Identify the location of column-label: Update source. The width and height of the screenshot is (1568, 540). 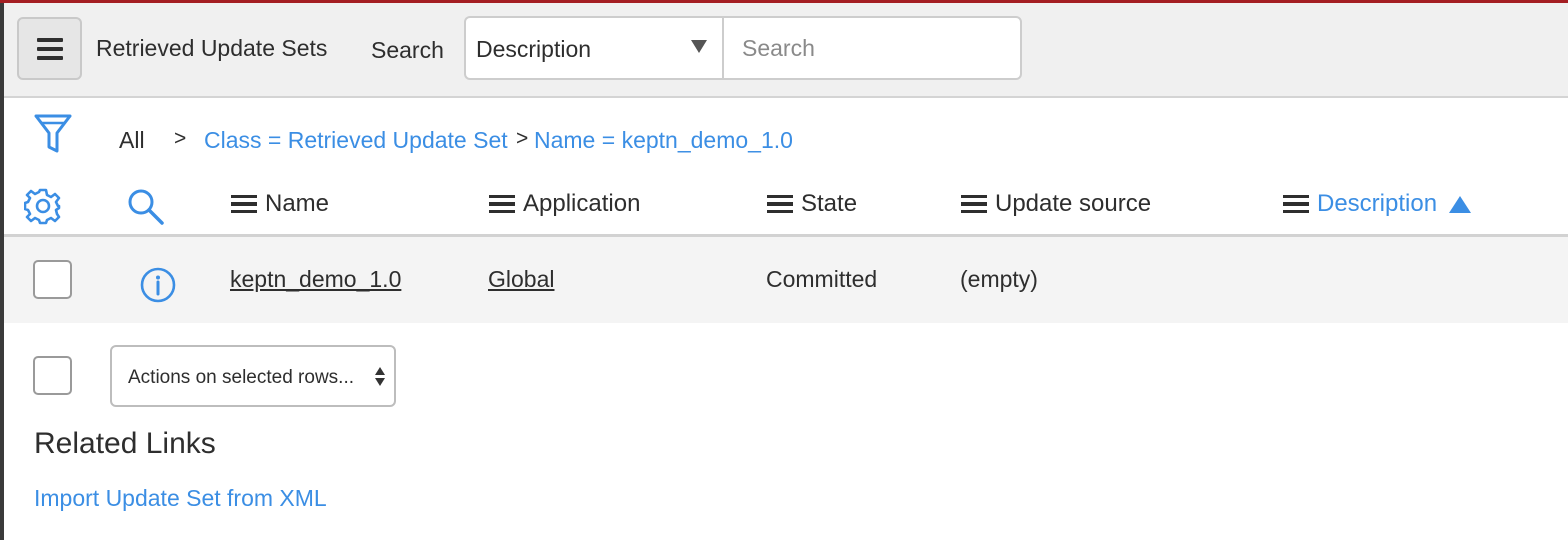
(1073, 203).